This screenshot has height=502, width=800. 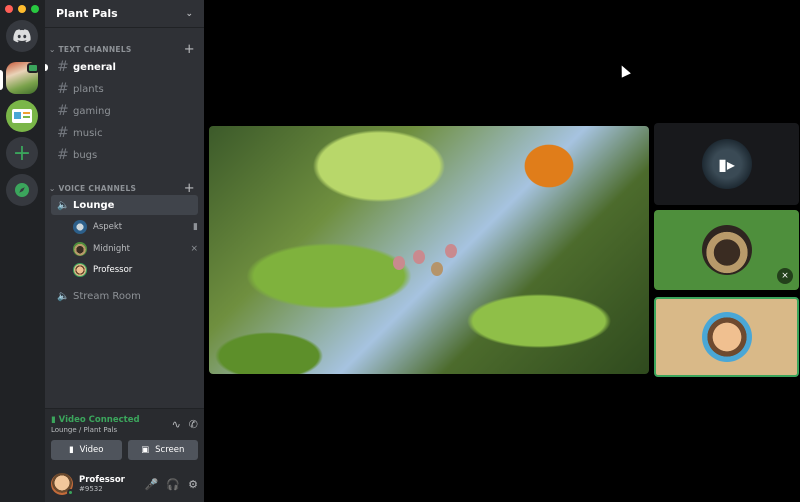 I want to click on category-label: VOICE CHANNELS, so click(x=97, y=188).